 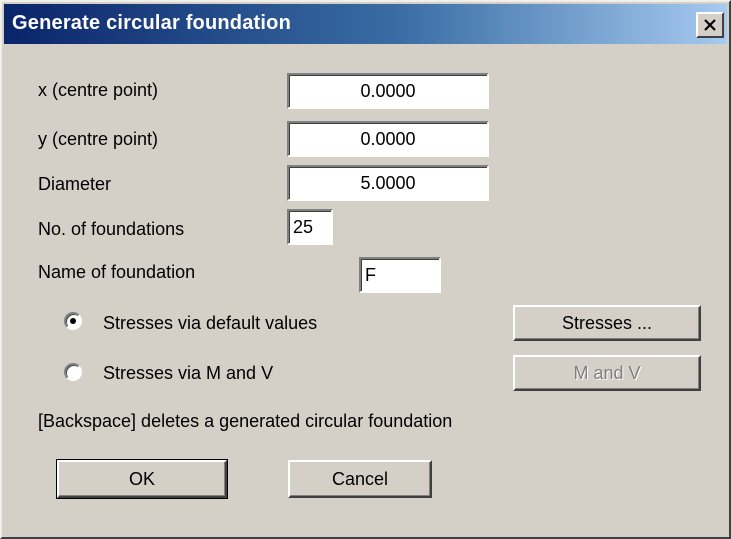 I want to click on dialog-title: Generate circular foundation, so click(x=151, y=23).